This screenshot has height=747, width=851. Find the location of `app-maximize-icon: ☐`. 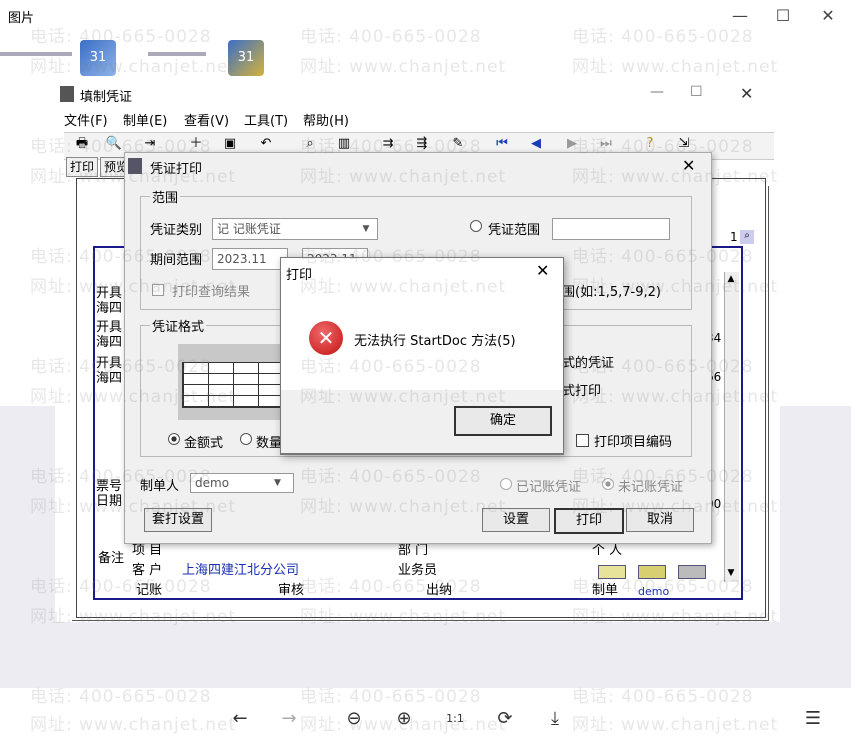

app-maximize-icon: ☐ is located at coordinates (696, 92).